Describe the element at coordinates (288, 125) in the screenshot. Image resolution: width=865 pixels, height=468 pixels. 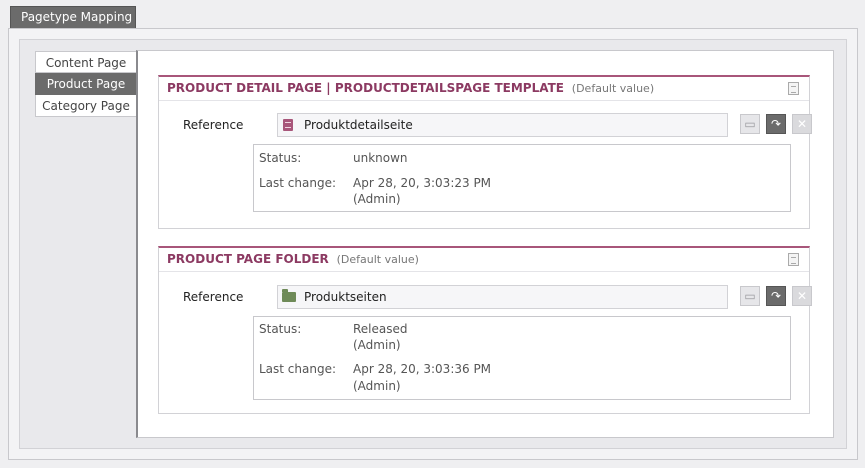
I see `page-icon` at that location.